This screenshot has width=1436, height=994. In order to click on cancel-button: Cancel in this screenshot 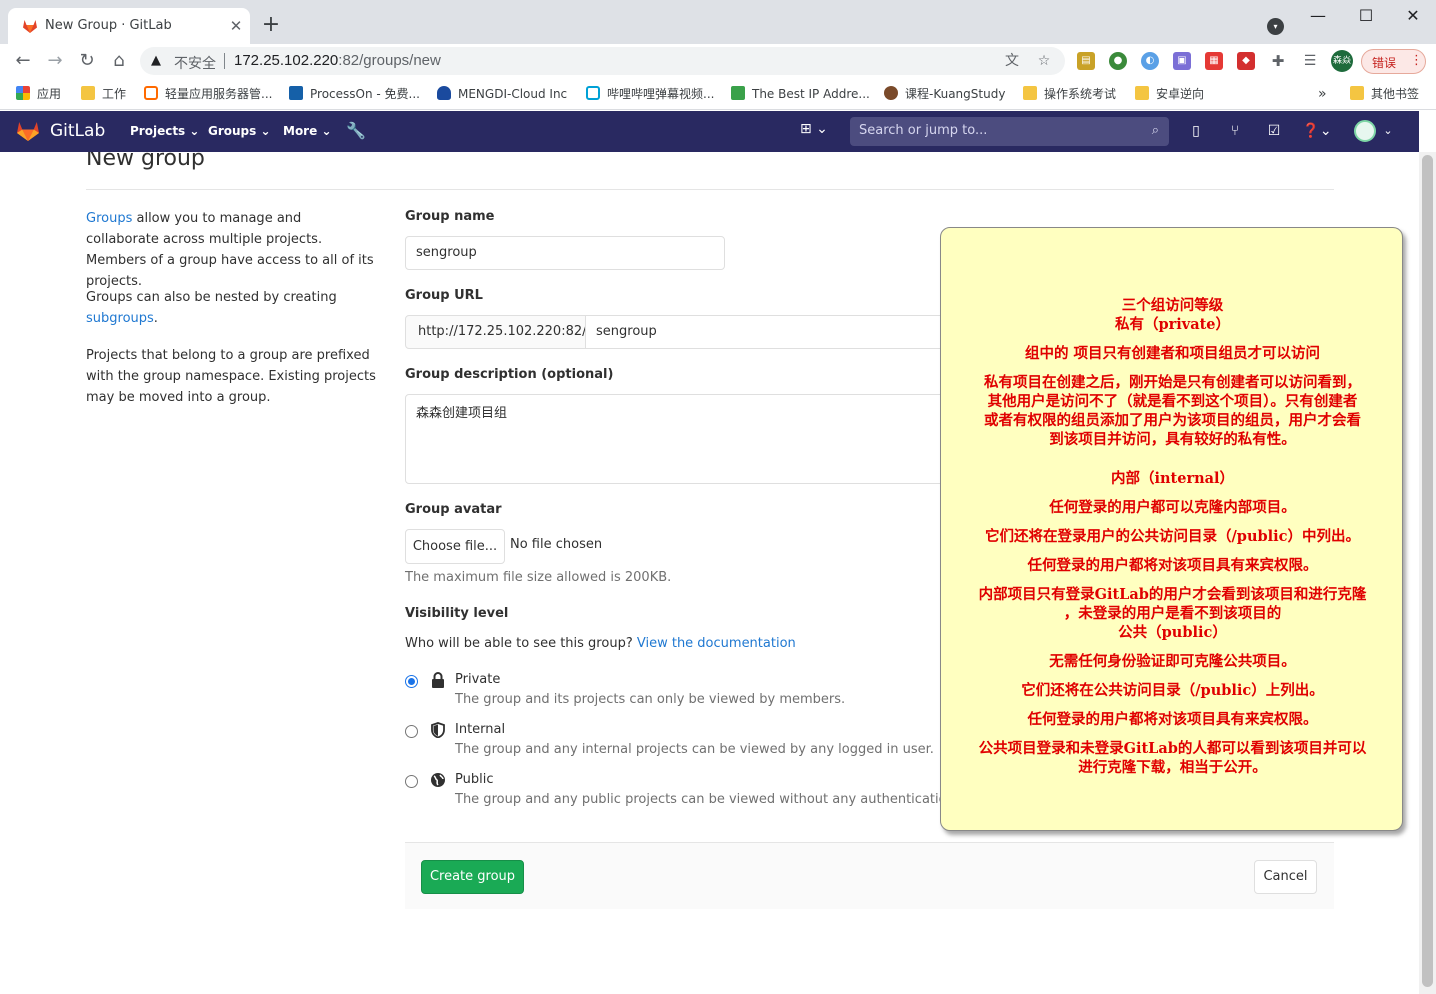, I will do `click(1285, 877)`.